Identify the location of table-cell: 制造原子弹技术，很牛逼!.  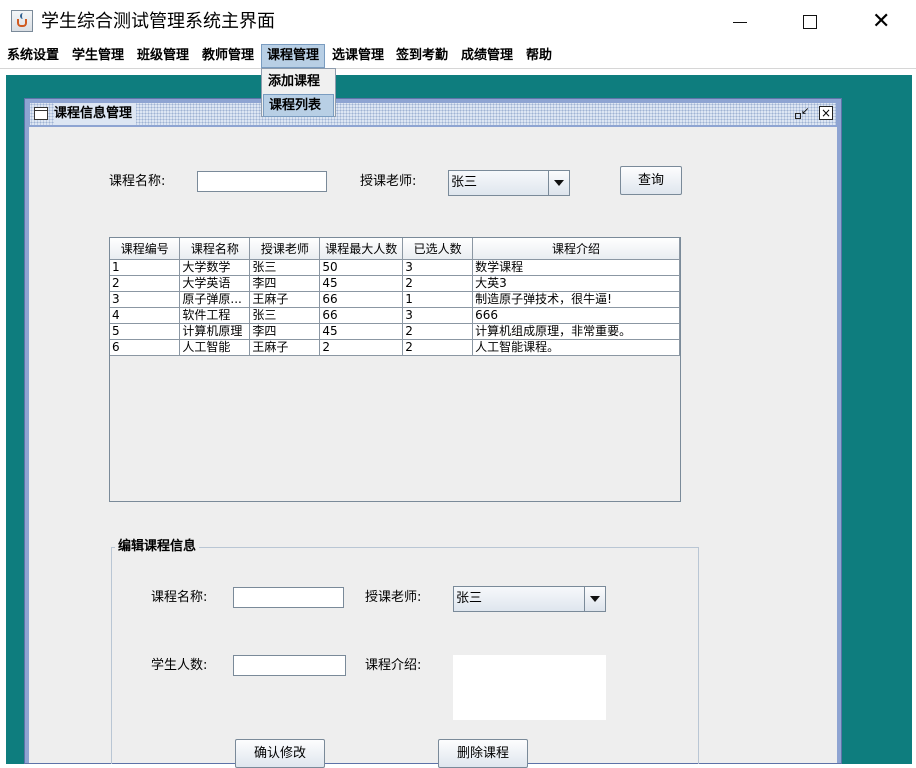
(576, 299).